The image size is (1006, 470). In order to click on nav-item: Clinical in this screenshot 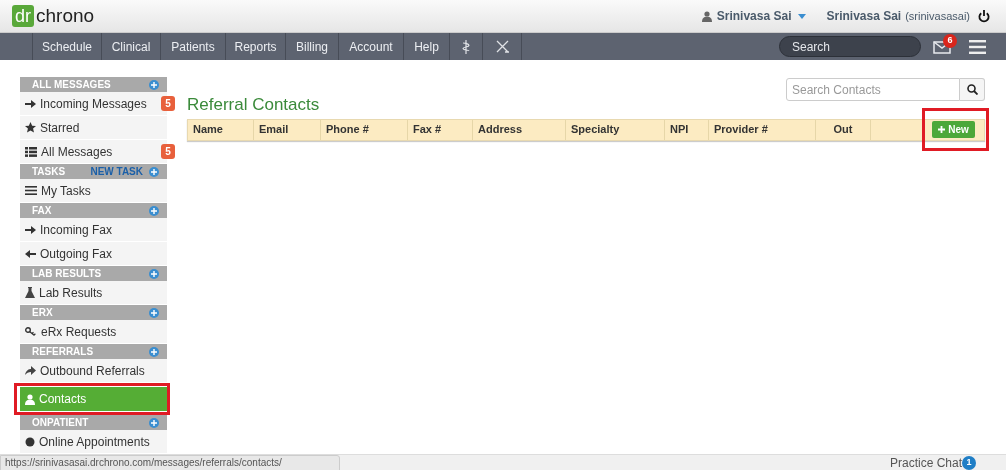, I will do `click(130, 46)`.